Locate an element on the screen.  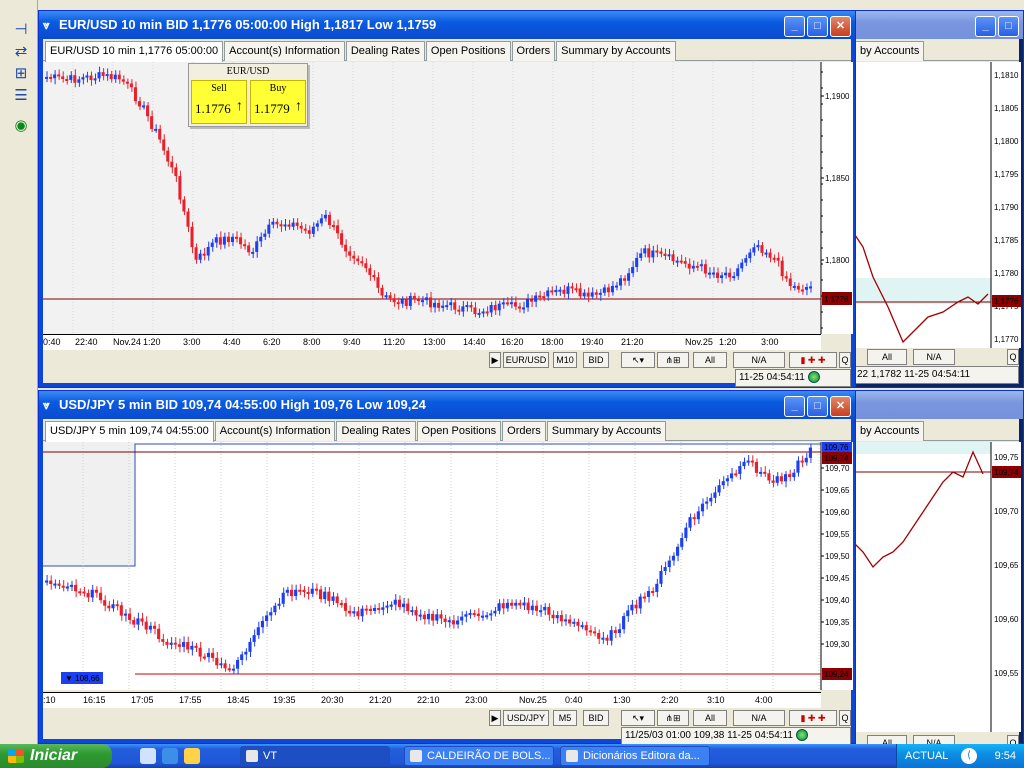
media-icon is located at coordinates (192, 756).